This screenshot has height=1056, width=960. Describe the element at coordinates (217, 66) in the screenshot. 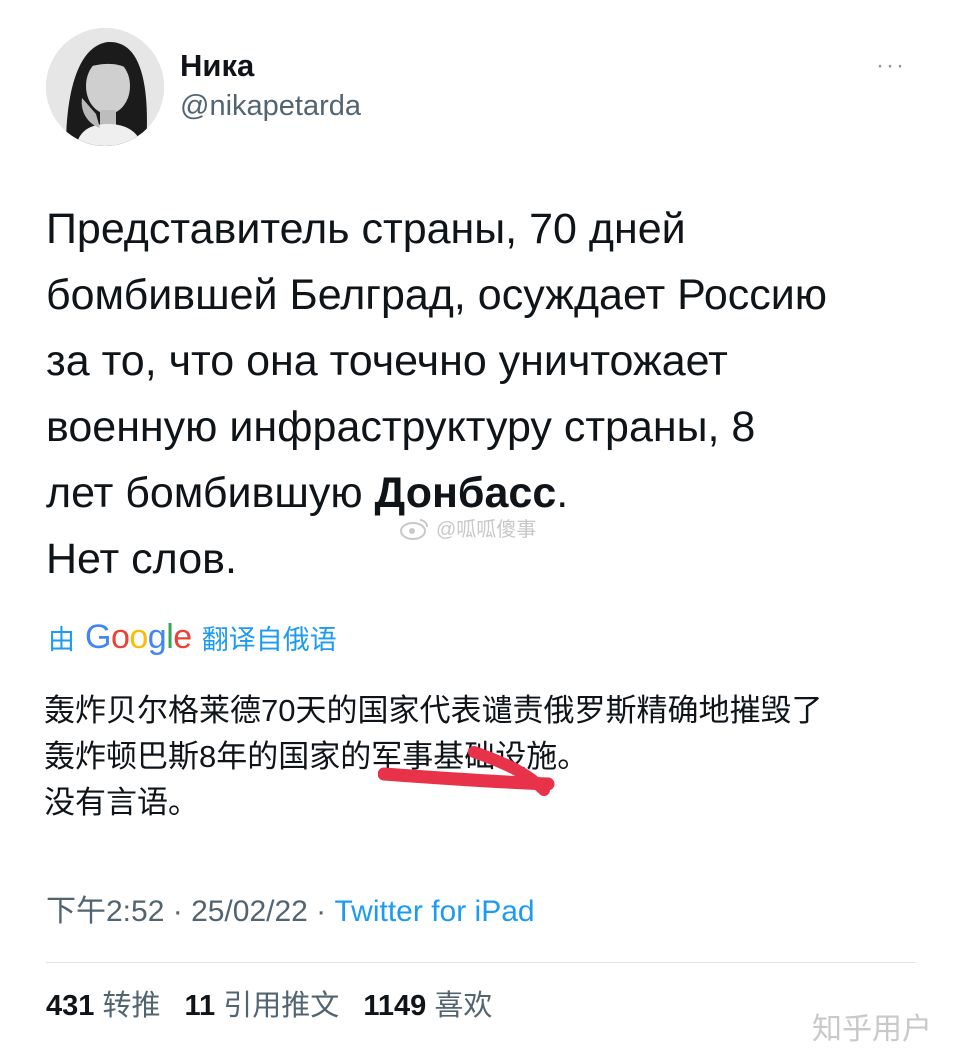

I see `author-name: Ника` at that location.